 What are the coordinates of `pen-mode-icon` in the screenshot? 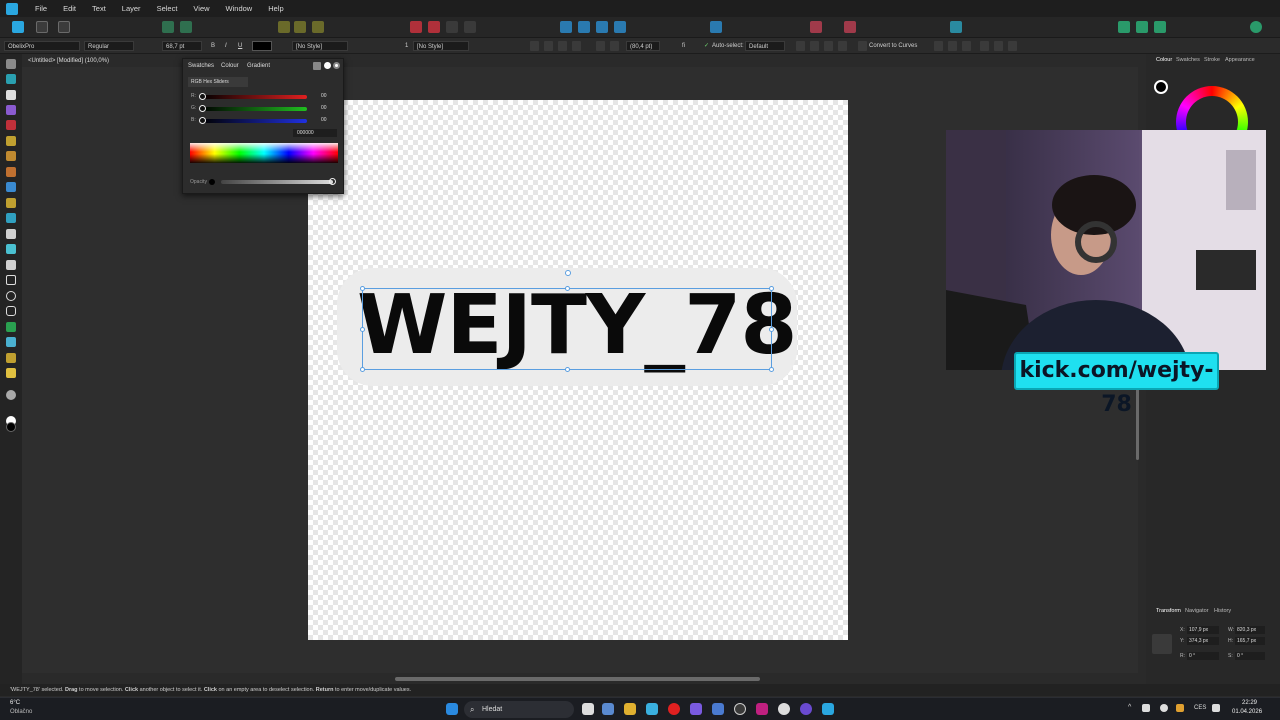 It's located at (850, 27).